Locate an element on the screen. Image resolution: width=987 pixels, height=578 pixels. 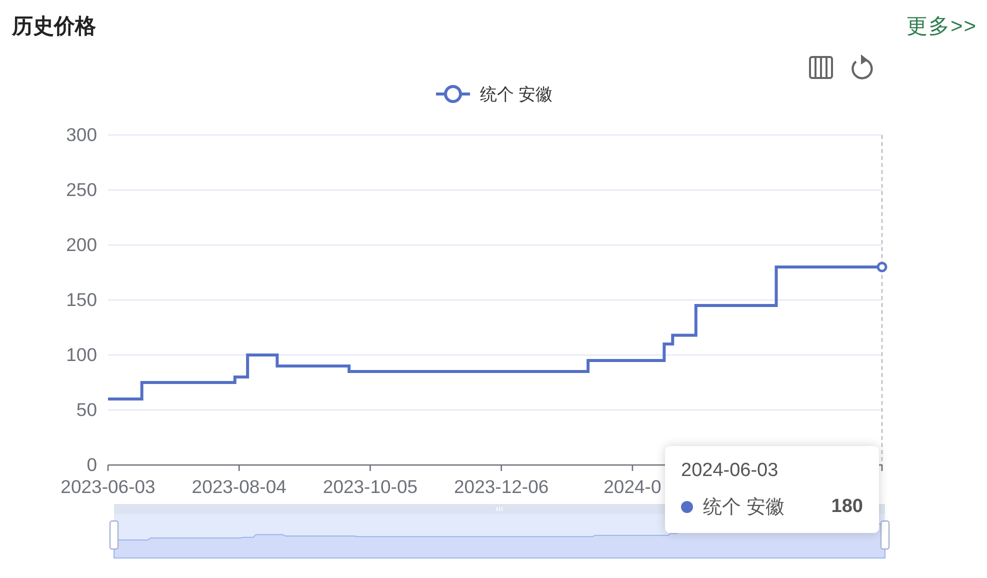
series-dot is located at coordinates (687, 507).